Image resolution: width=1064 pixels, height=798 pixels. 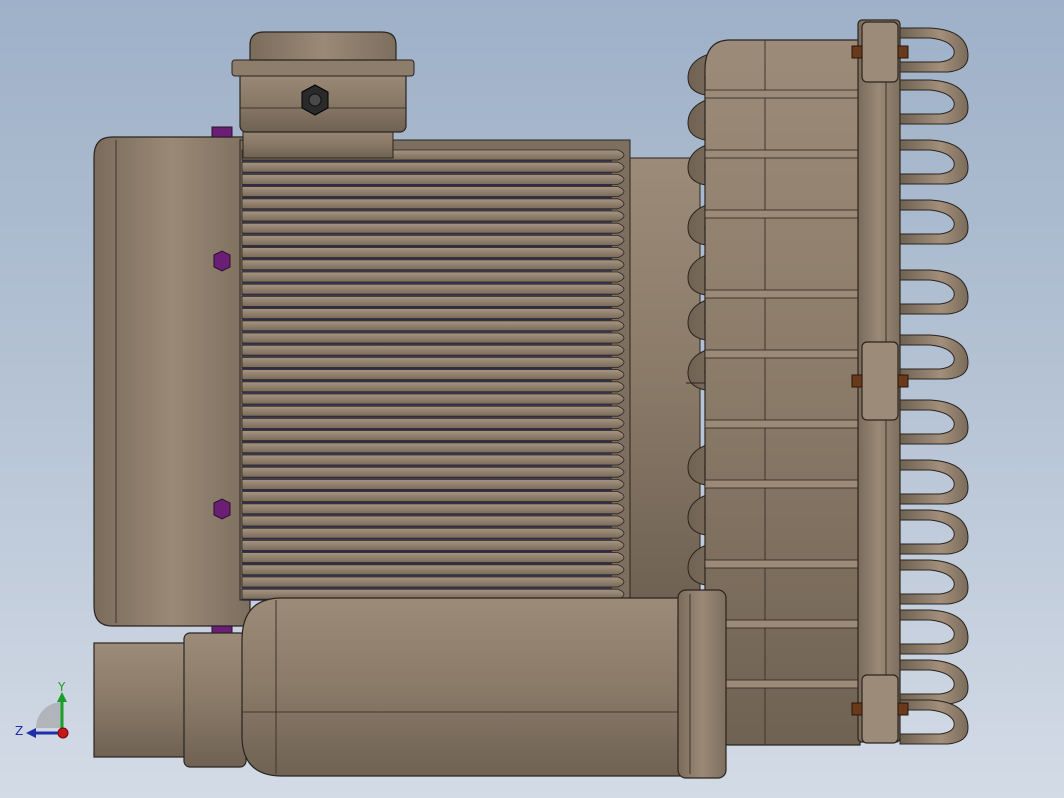 I want to click on cable-gland-icon, so click(x=315, y=100).